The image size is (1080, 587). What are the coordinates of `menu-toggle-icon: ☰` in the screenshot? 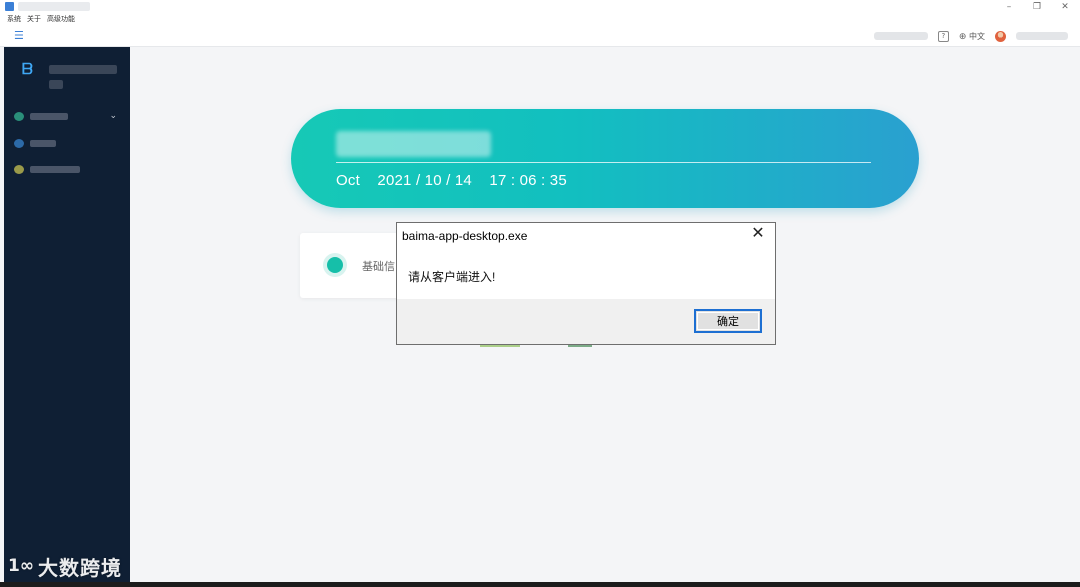 It's located at (20, 35).